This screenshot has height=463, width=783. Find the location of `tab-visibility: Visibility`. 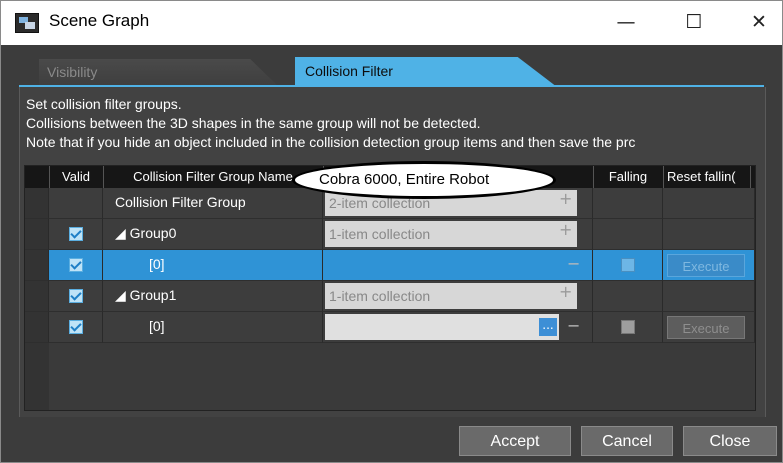

tab-visibility: Visibility is located at coordinates (159, 73).